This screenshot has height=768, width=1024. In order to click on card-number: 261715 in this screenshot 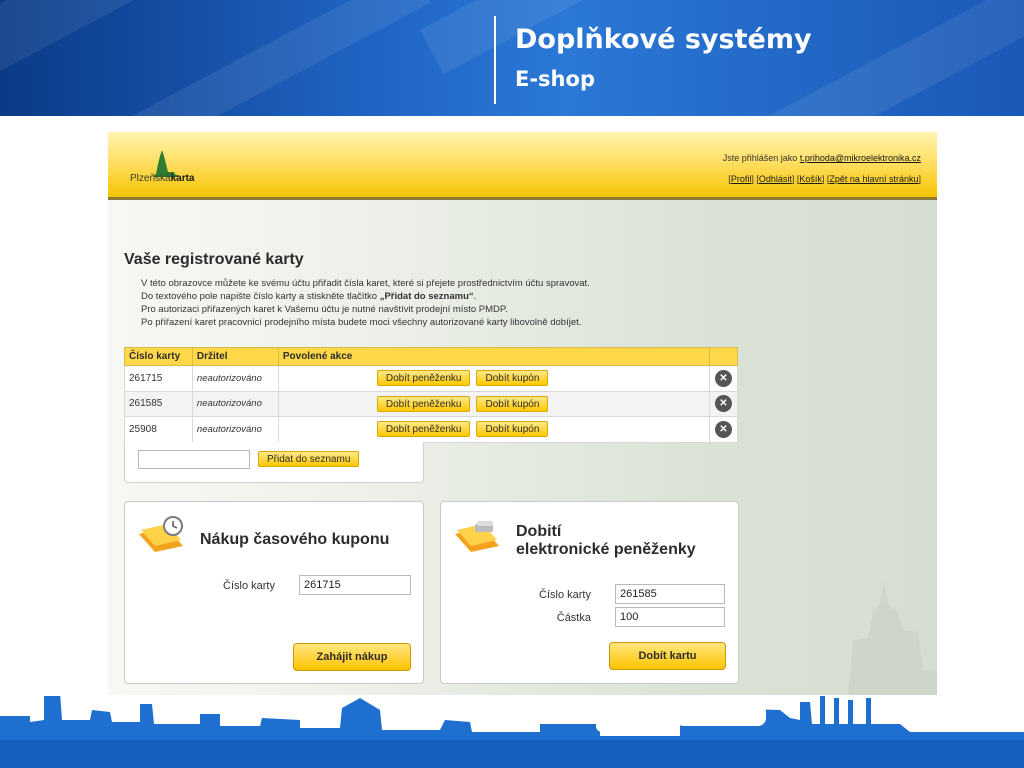, I will do `click(158, 378)`.